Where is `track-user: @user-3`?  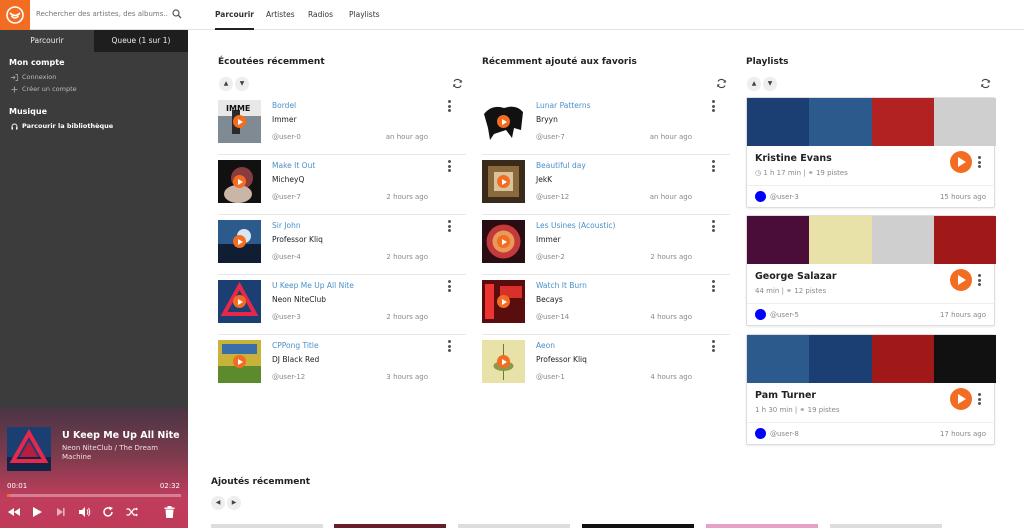
track-user: @user-3 is located at coordinates (286, 317).